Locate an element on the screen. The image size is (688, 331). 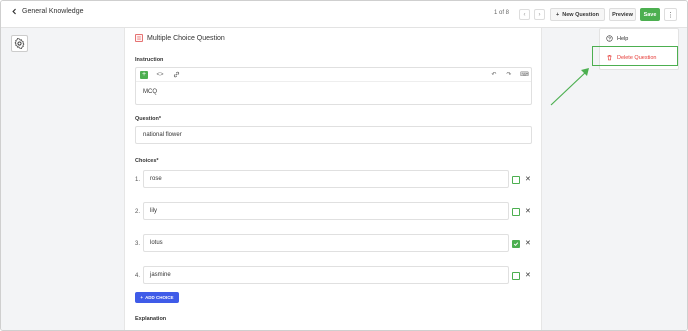
choice-value: jasmine is located at coordinates (160, 275).